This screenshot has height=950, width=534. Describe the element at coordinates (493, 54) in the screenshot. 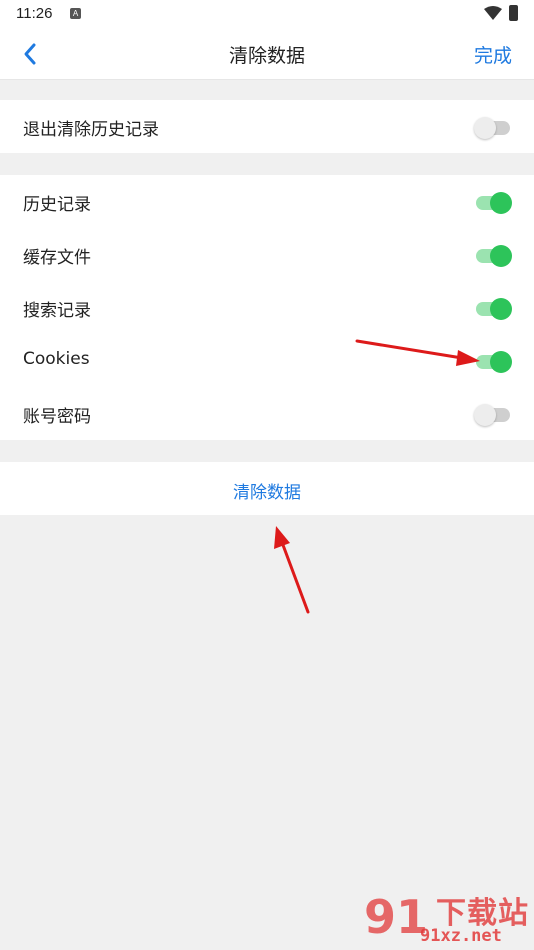

I see `done-button: 完成` at that location.